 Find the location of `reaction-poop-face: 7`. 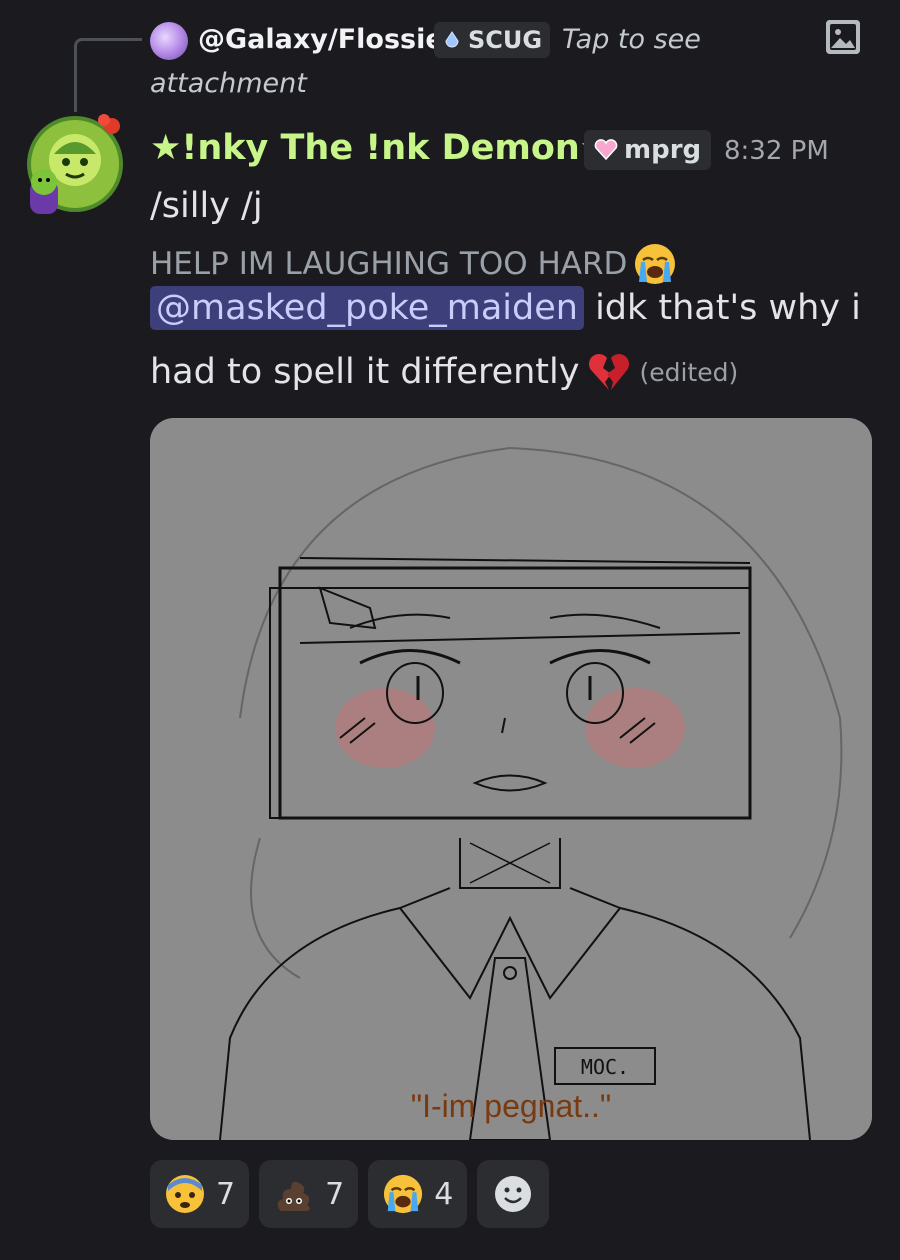

reaction-poop-face: 7 is located at coordinates (309, 1194).